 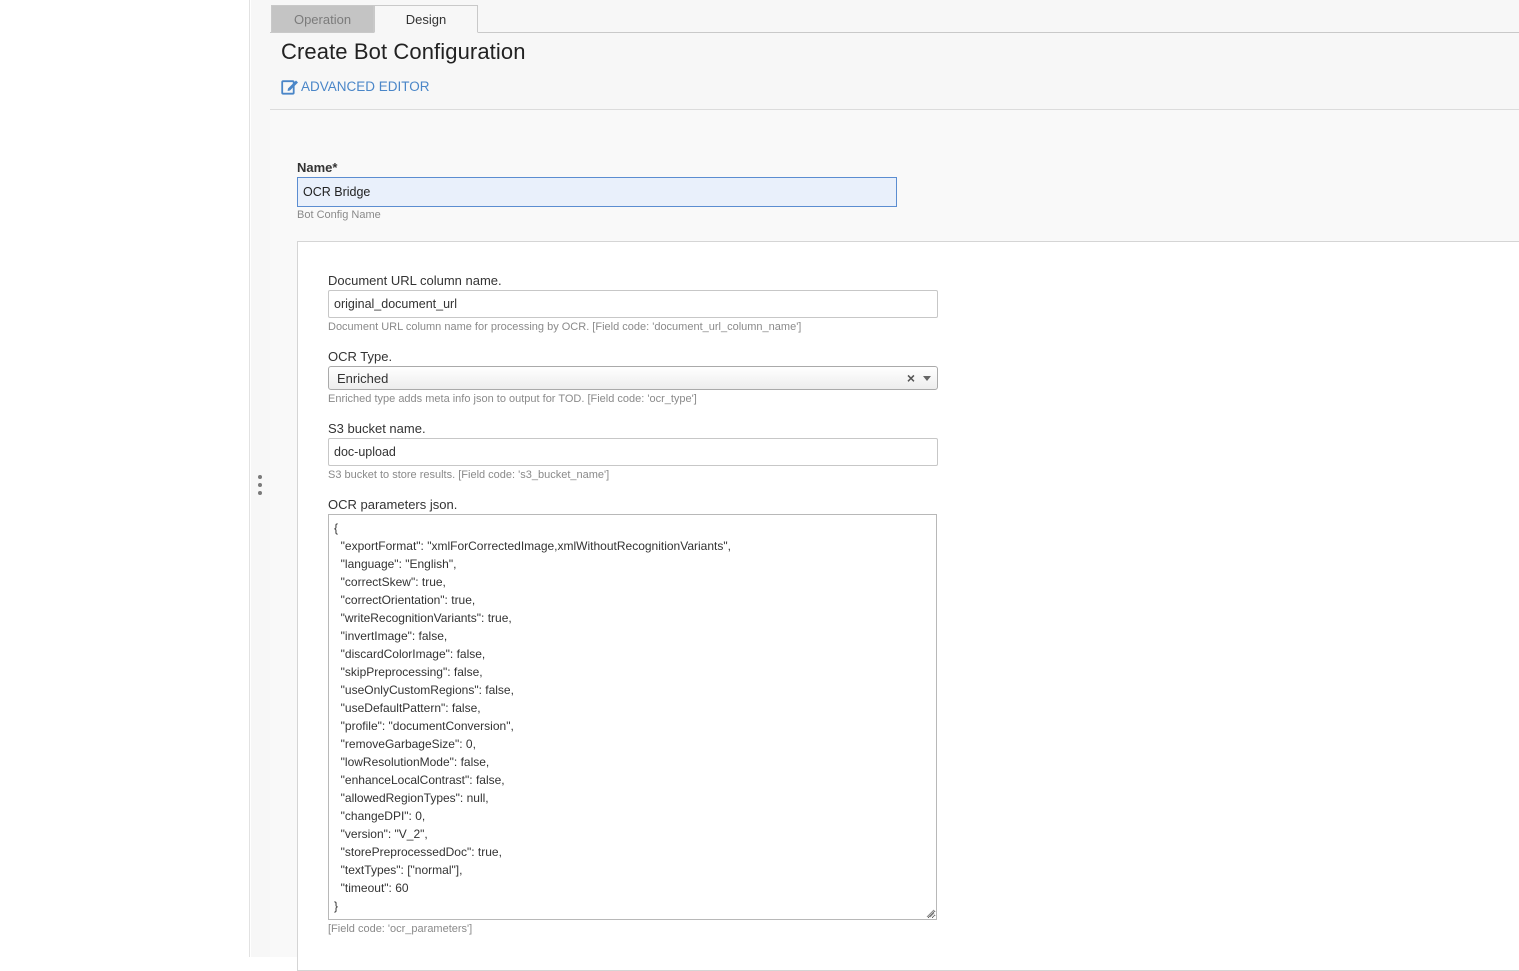 What do you see at coordinates (633, 304) in the screenshot?
I see `document-url-input` at bounding box center [633, 304].